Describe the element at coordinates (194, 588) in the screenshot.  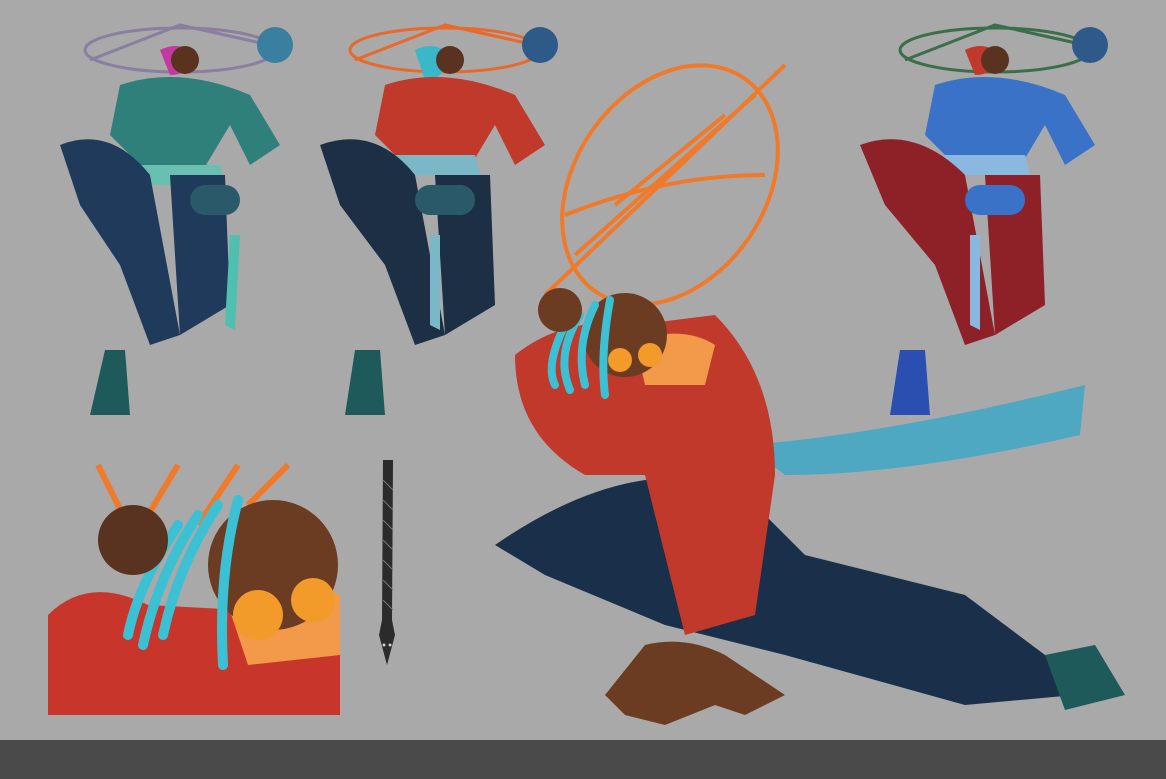
I see `detail-crop-panel` at that location.